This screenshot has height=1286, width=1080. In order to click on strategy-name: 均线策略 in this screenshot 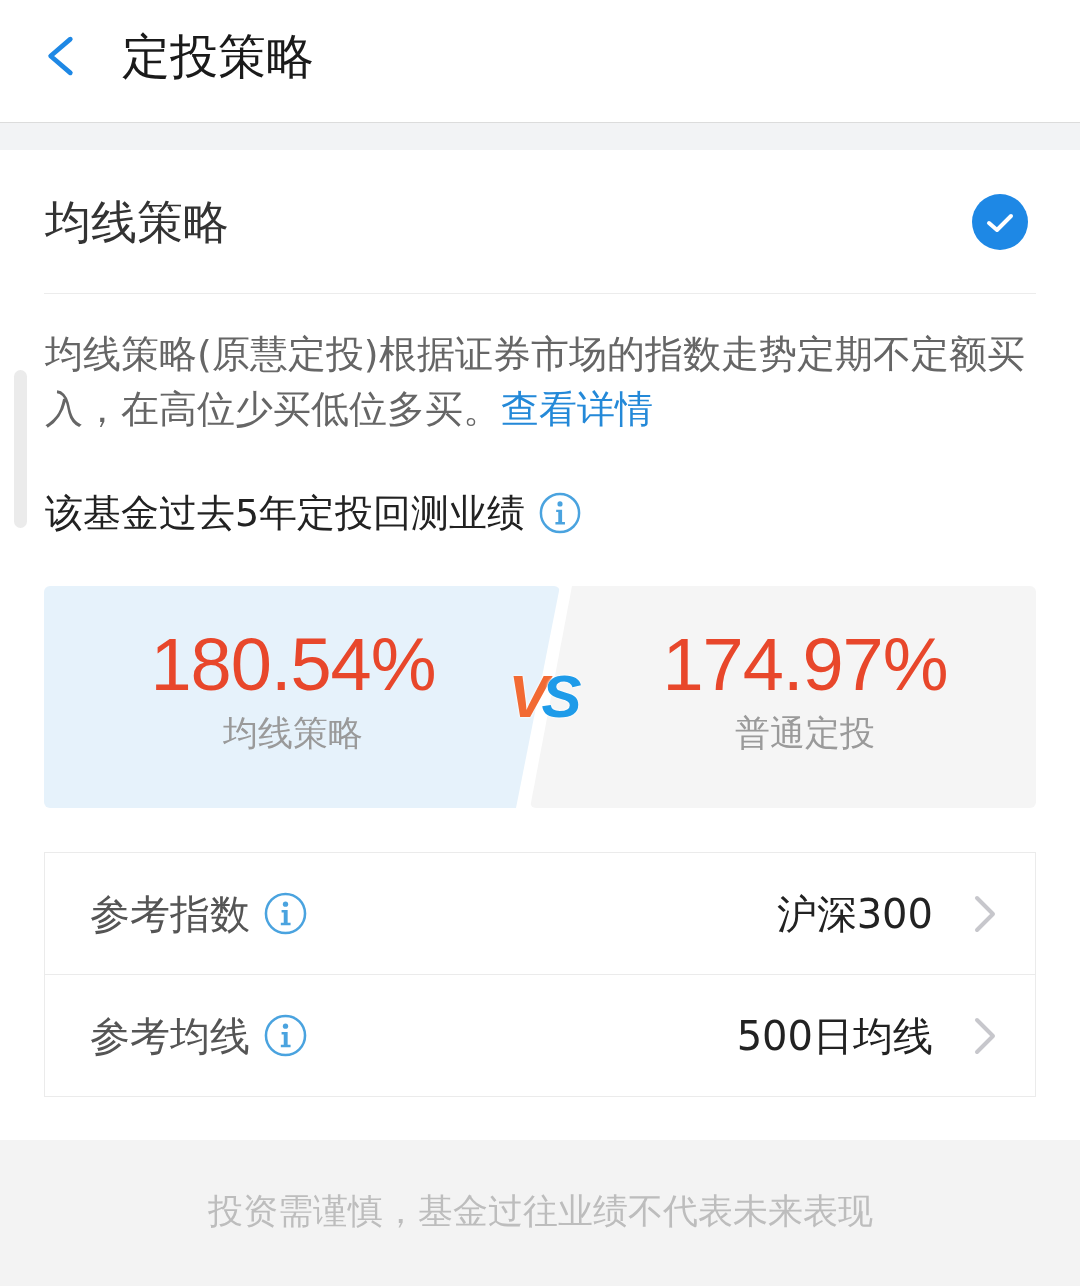, I will do `click(137, 222)`.